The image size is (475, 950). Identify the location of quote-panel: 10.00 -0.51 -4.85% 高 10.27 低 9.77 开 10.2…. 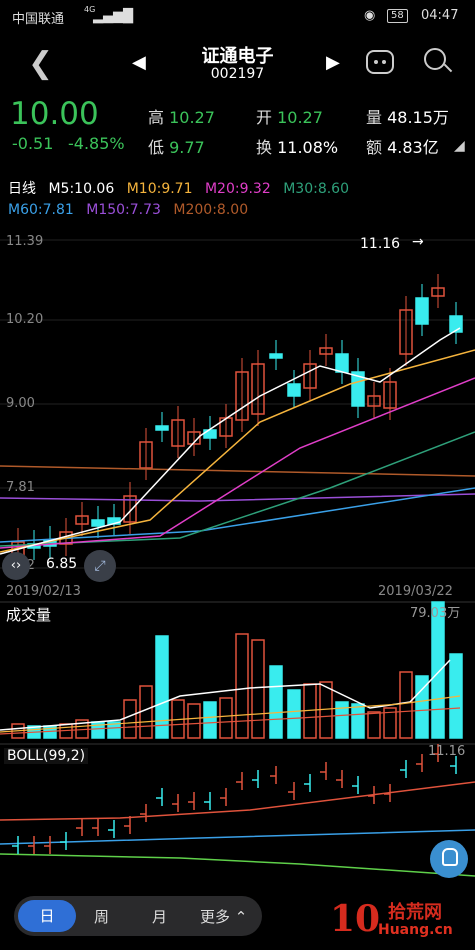
(237, 130).